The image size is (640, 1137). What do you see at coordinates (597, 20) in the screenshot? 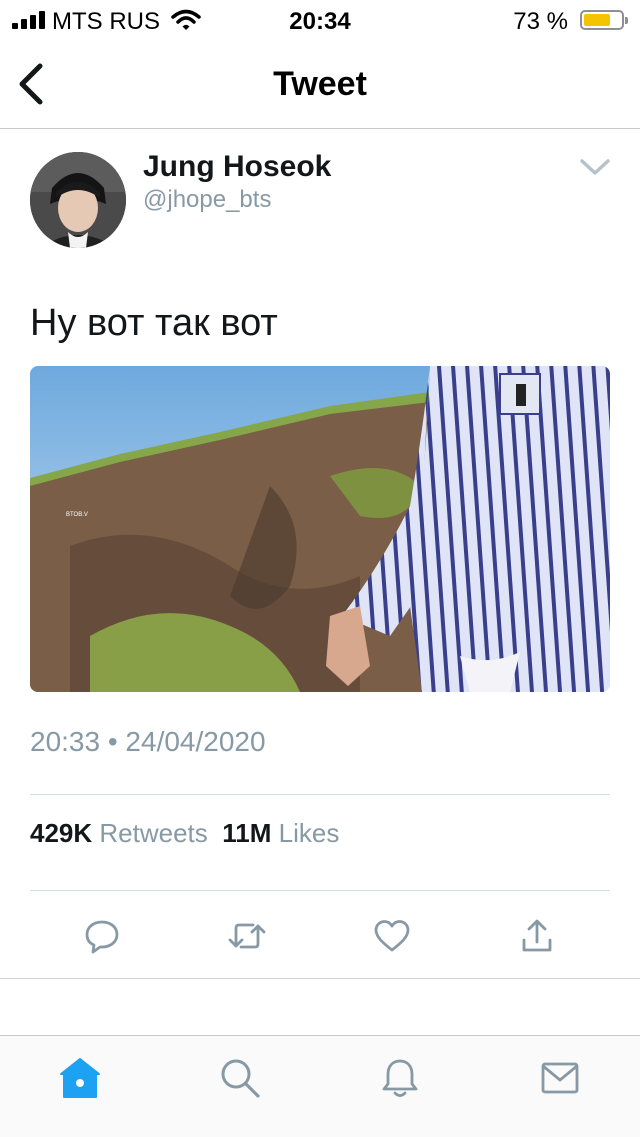
I see `battery-fill` at bounding box center [597, 20].